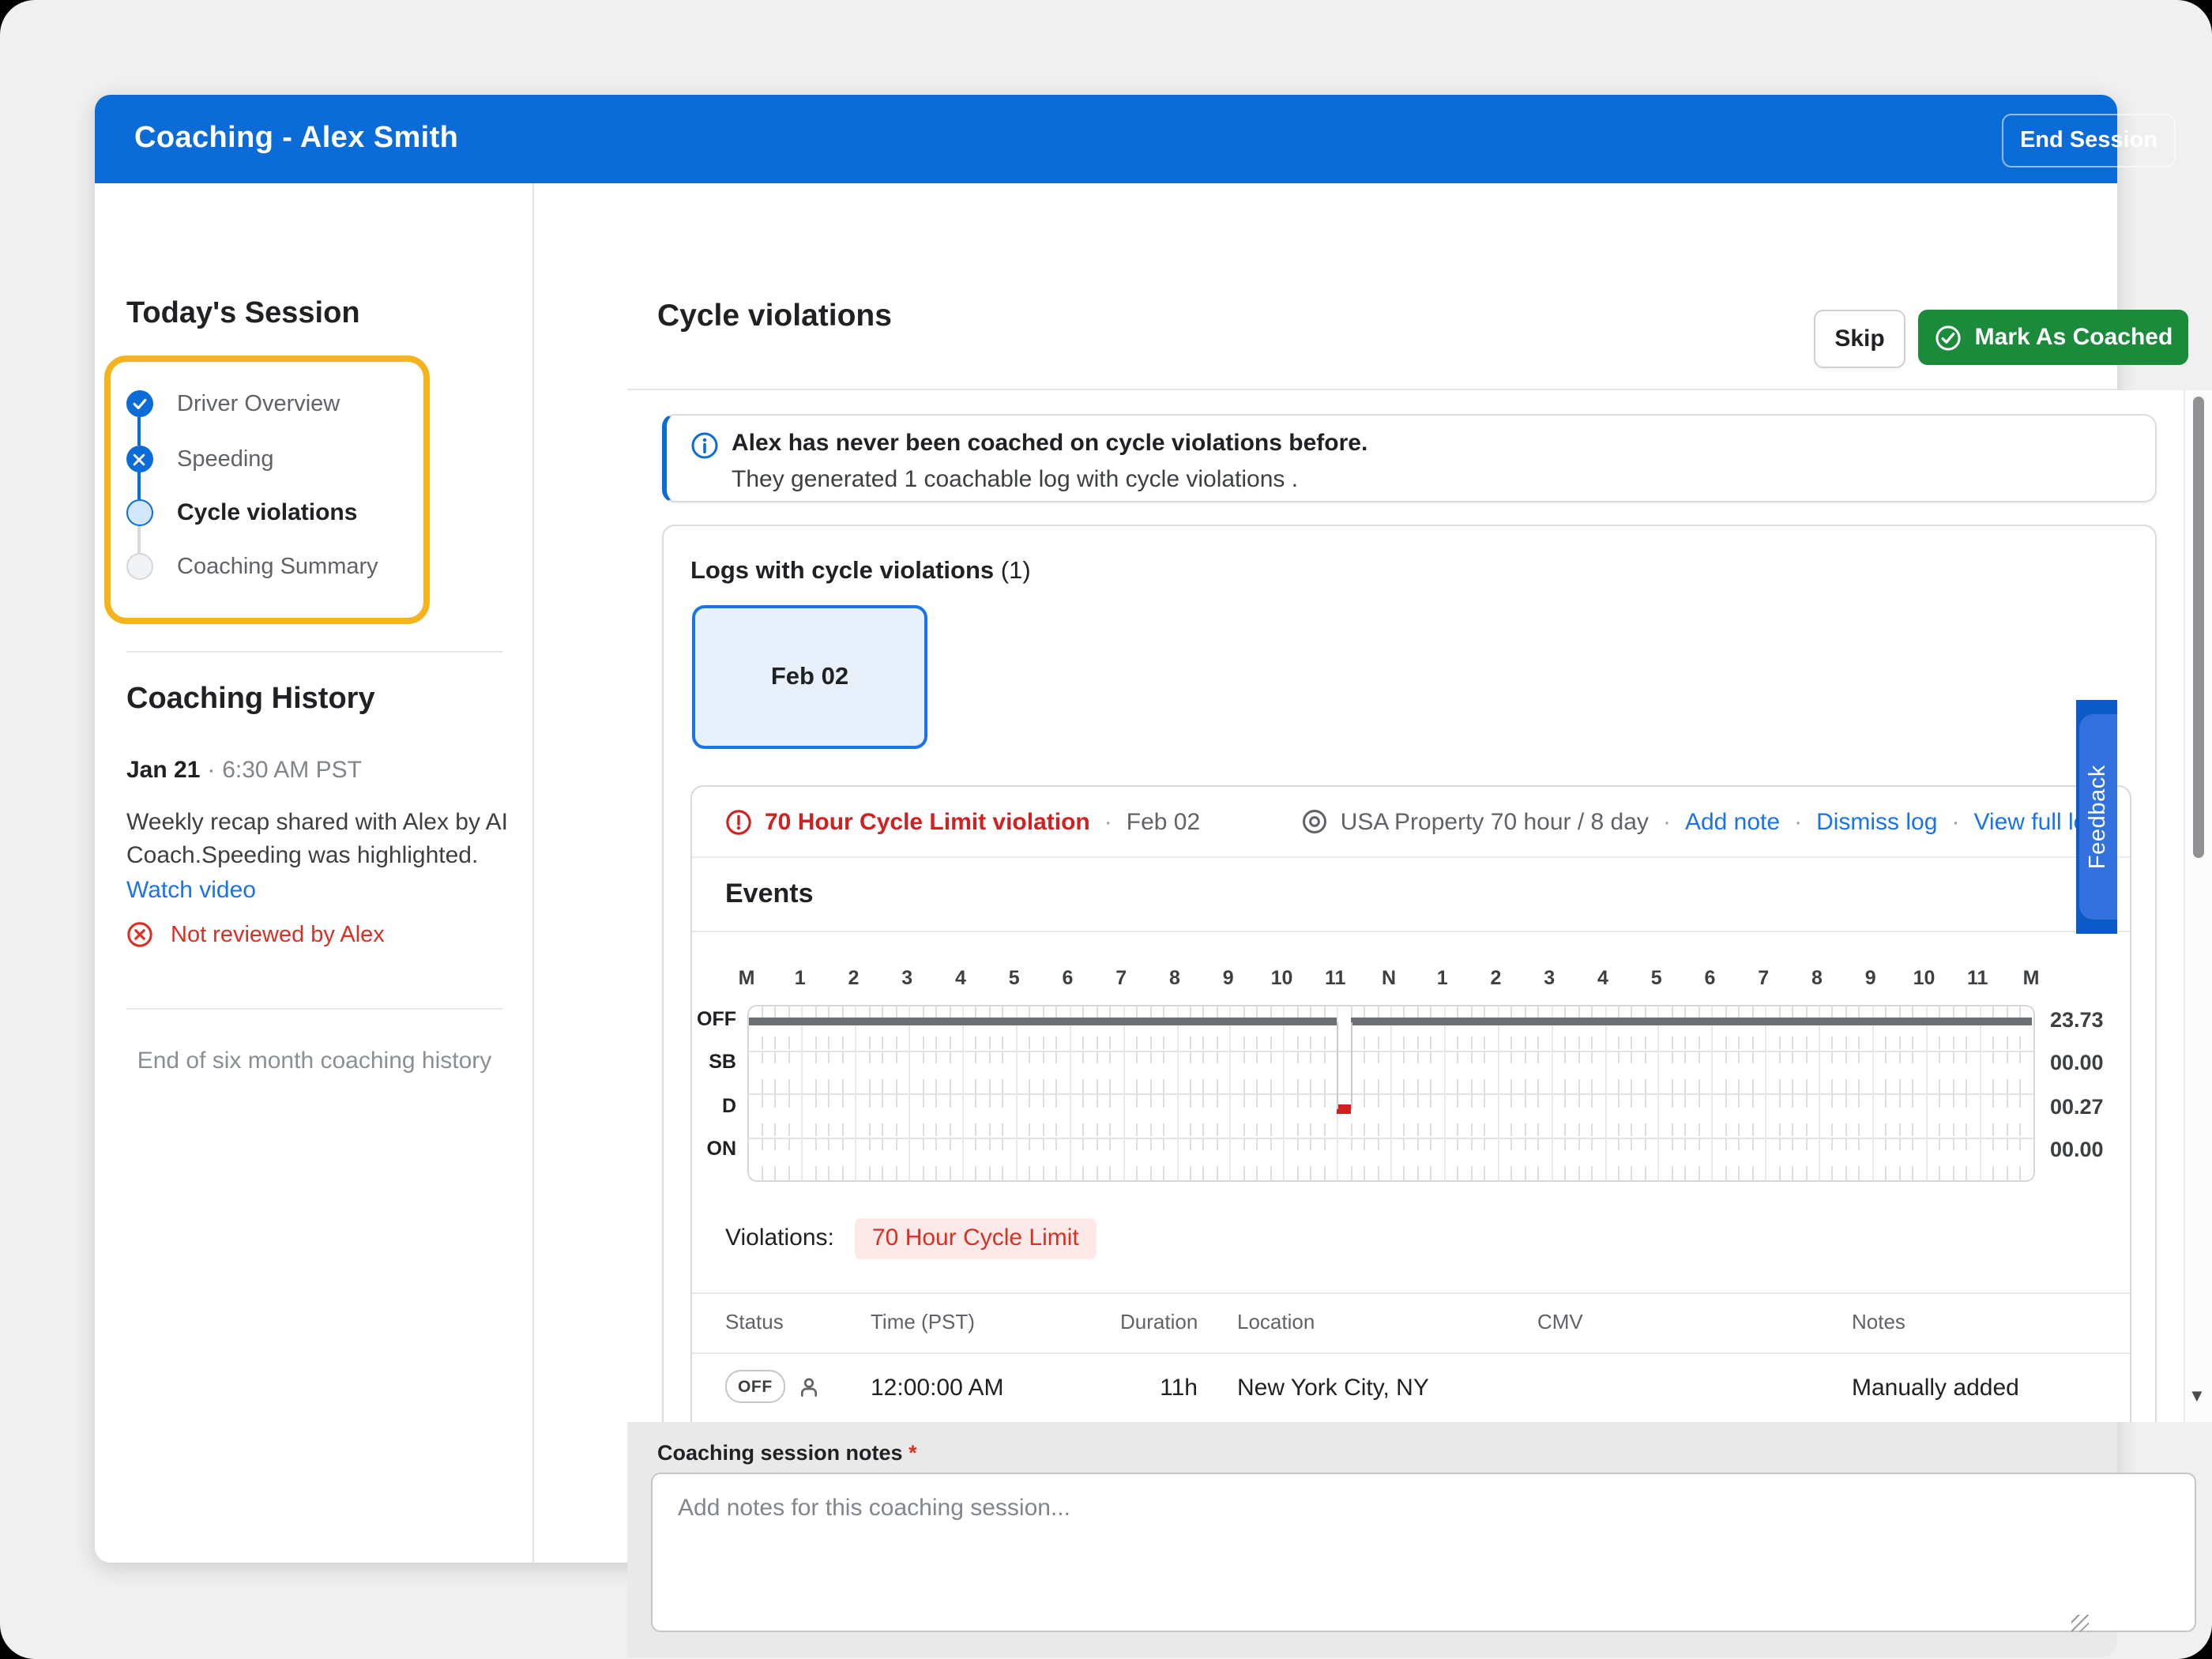 The height and width of the screenshot is (1659, 2212). What do you see at coordinates (139, 404) in the screenshot?
I see `check-icon` at bounding box center [139, 404].